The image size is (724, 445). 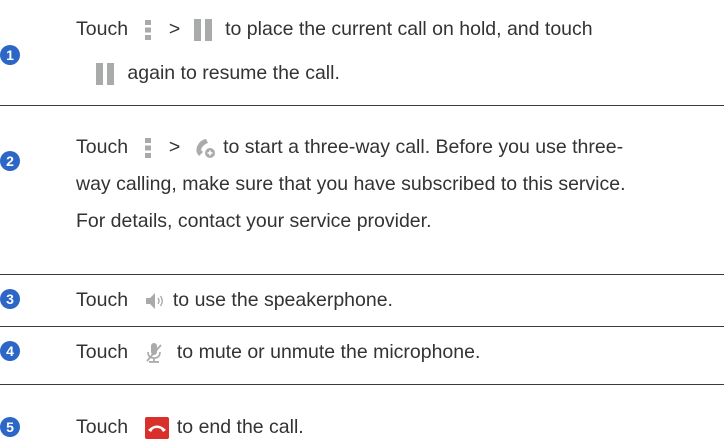 What do you see at coordinates (10, 161) in the screenshot?
I see `step-number-badge: 2` at bounding box center [10, 161].